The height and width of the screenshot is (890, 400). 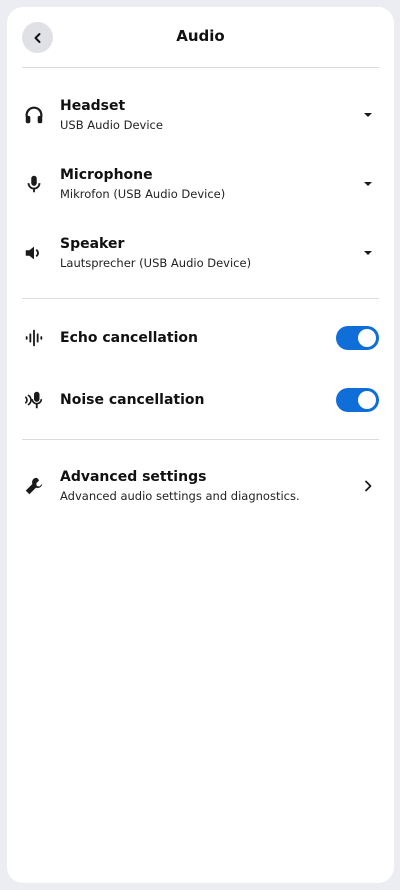 I want to click on noise-cancellation-row: Noise cancellation, so click(x=200, y=400).